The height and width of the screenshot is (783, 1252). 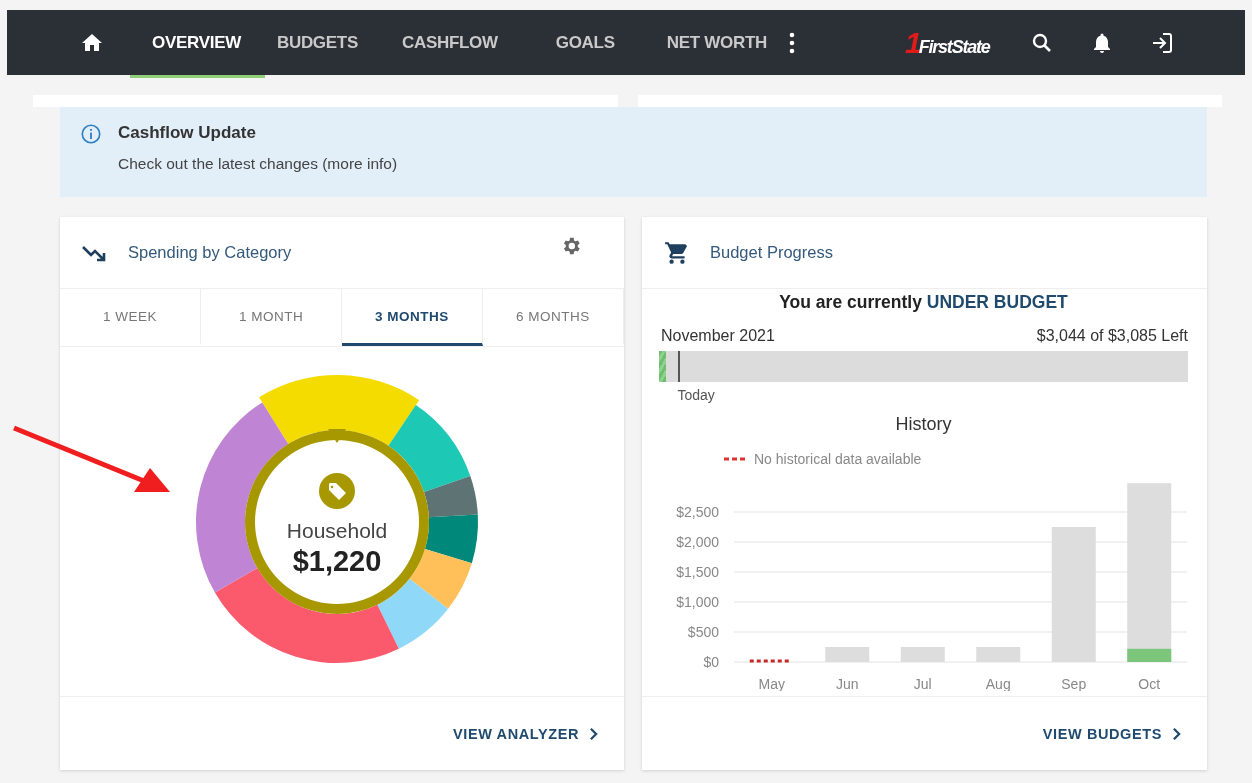 I want to click on more-icon, so click(x=791, y=42).